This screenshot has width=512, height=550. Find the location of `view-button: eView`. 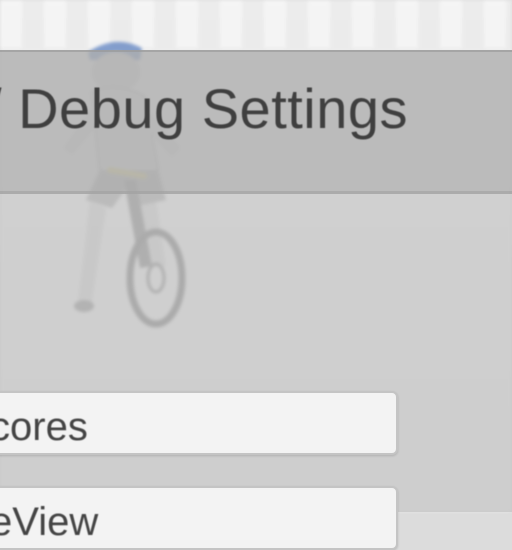

view-button: eView is located at coordinates (199, 518).